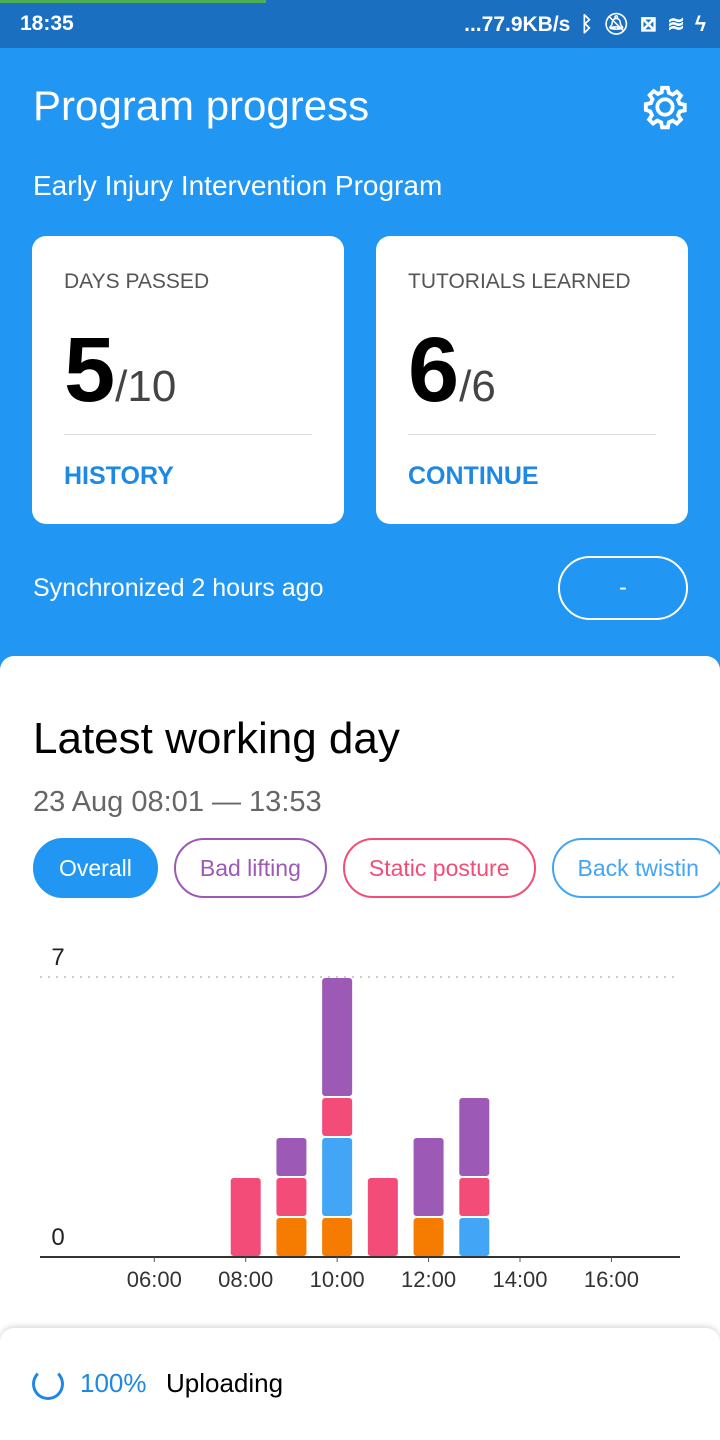 This screenshot has height=1440, width=720. What do you see at coordinates (611, 1279) in the screenshot?
I see `x-tick-label: 16:00` at bounding box center [611, 1279].